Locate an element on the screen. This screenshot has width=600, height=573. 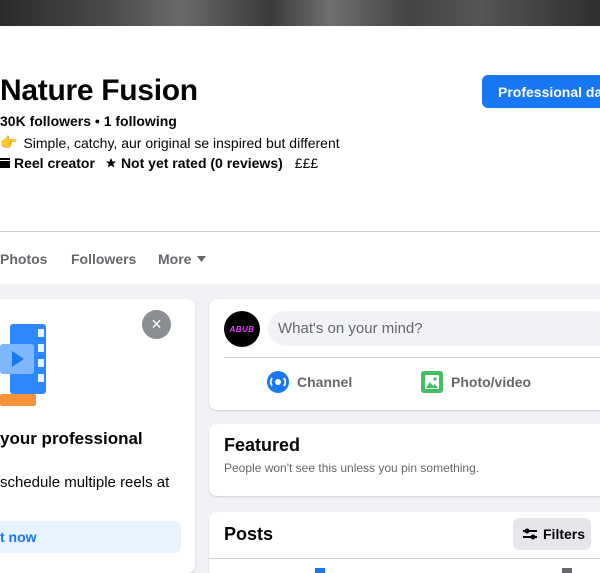
tab-photos: Photos is located at coordinates (23, 259).